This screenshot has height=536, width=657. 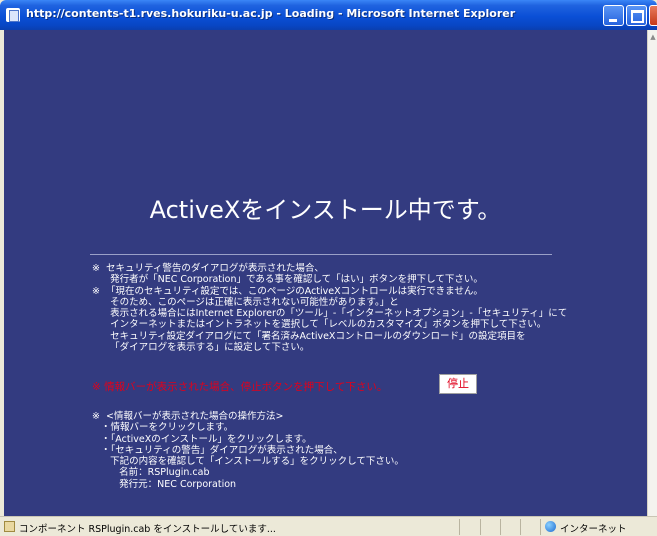 I want to click on divider, so click(x=321, y=254).